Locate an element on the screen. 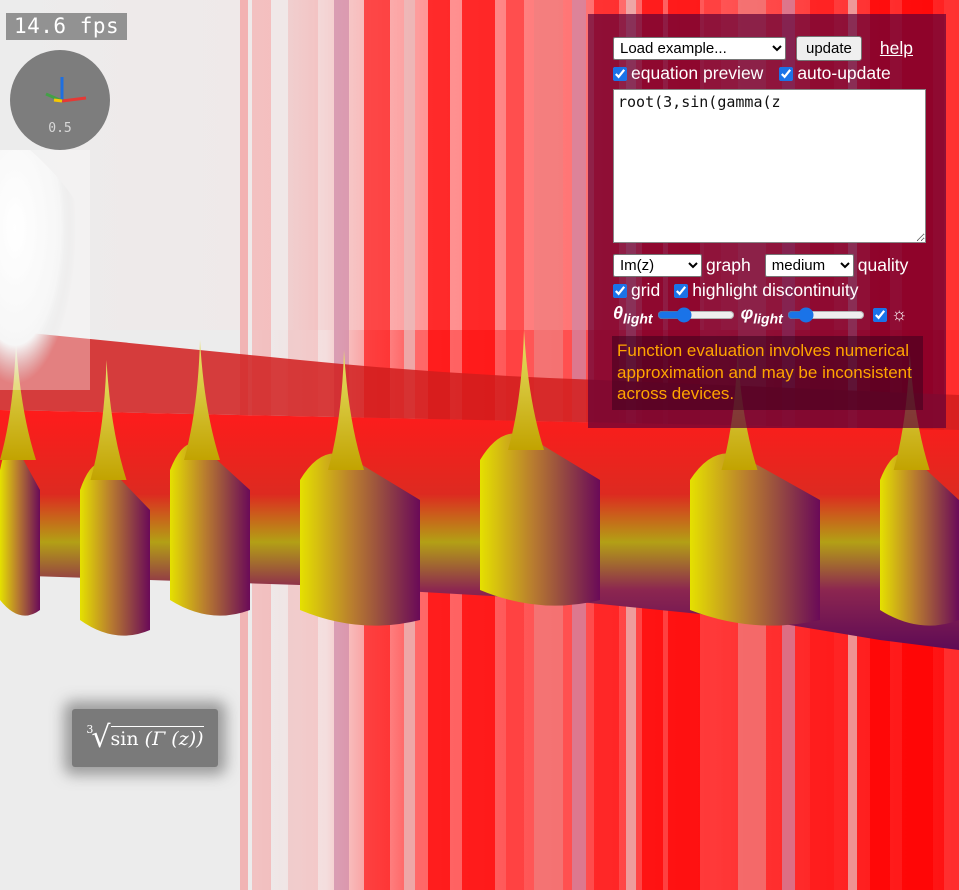  equation-preview: 3 √ sin (Γ (z)) is located at coordinates (145, 738).